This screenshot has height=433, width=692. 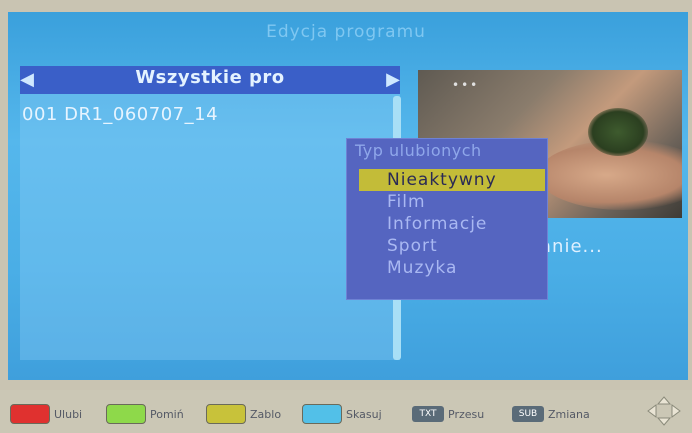 I want to click on popup-title: Typ ulubionych, so click(x=418, y=150).